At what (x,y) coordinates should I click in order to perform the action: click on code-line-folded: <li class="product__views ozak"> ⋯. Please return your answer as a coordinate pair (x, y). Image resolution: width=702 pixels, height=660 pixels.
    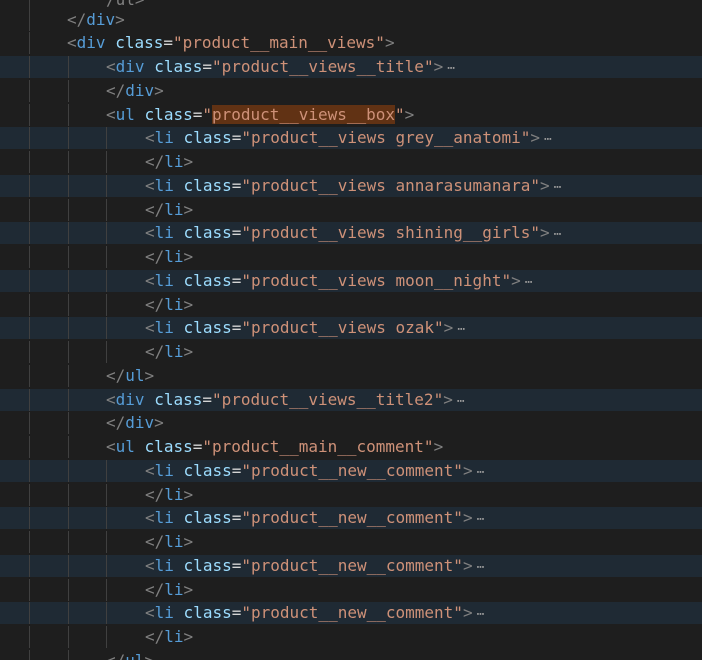
    Looking at the image, I should click on (351, 328).